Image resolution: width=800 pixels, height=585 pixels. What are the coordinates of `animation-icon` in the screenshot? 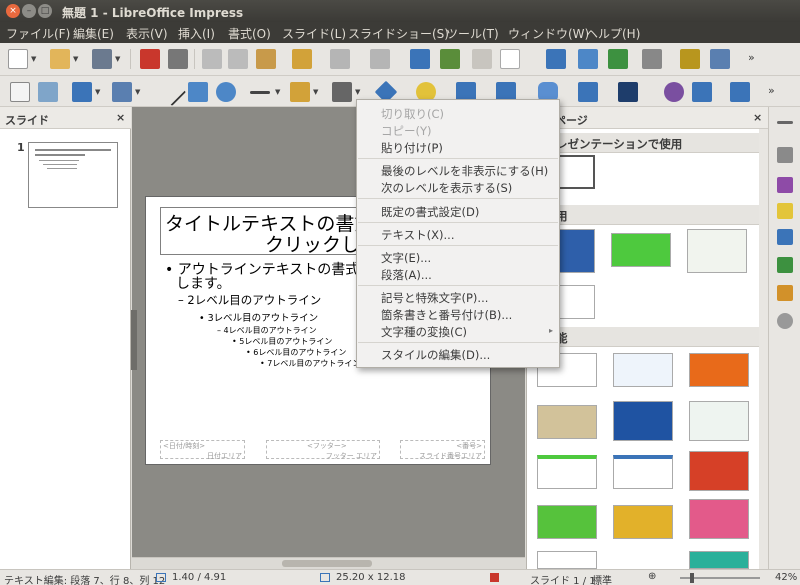 It's located at (785, 293).